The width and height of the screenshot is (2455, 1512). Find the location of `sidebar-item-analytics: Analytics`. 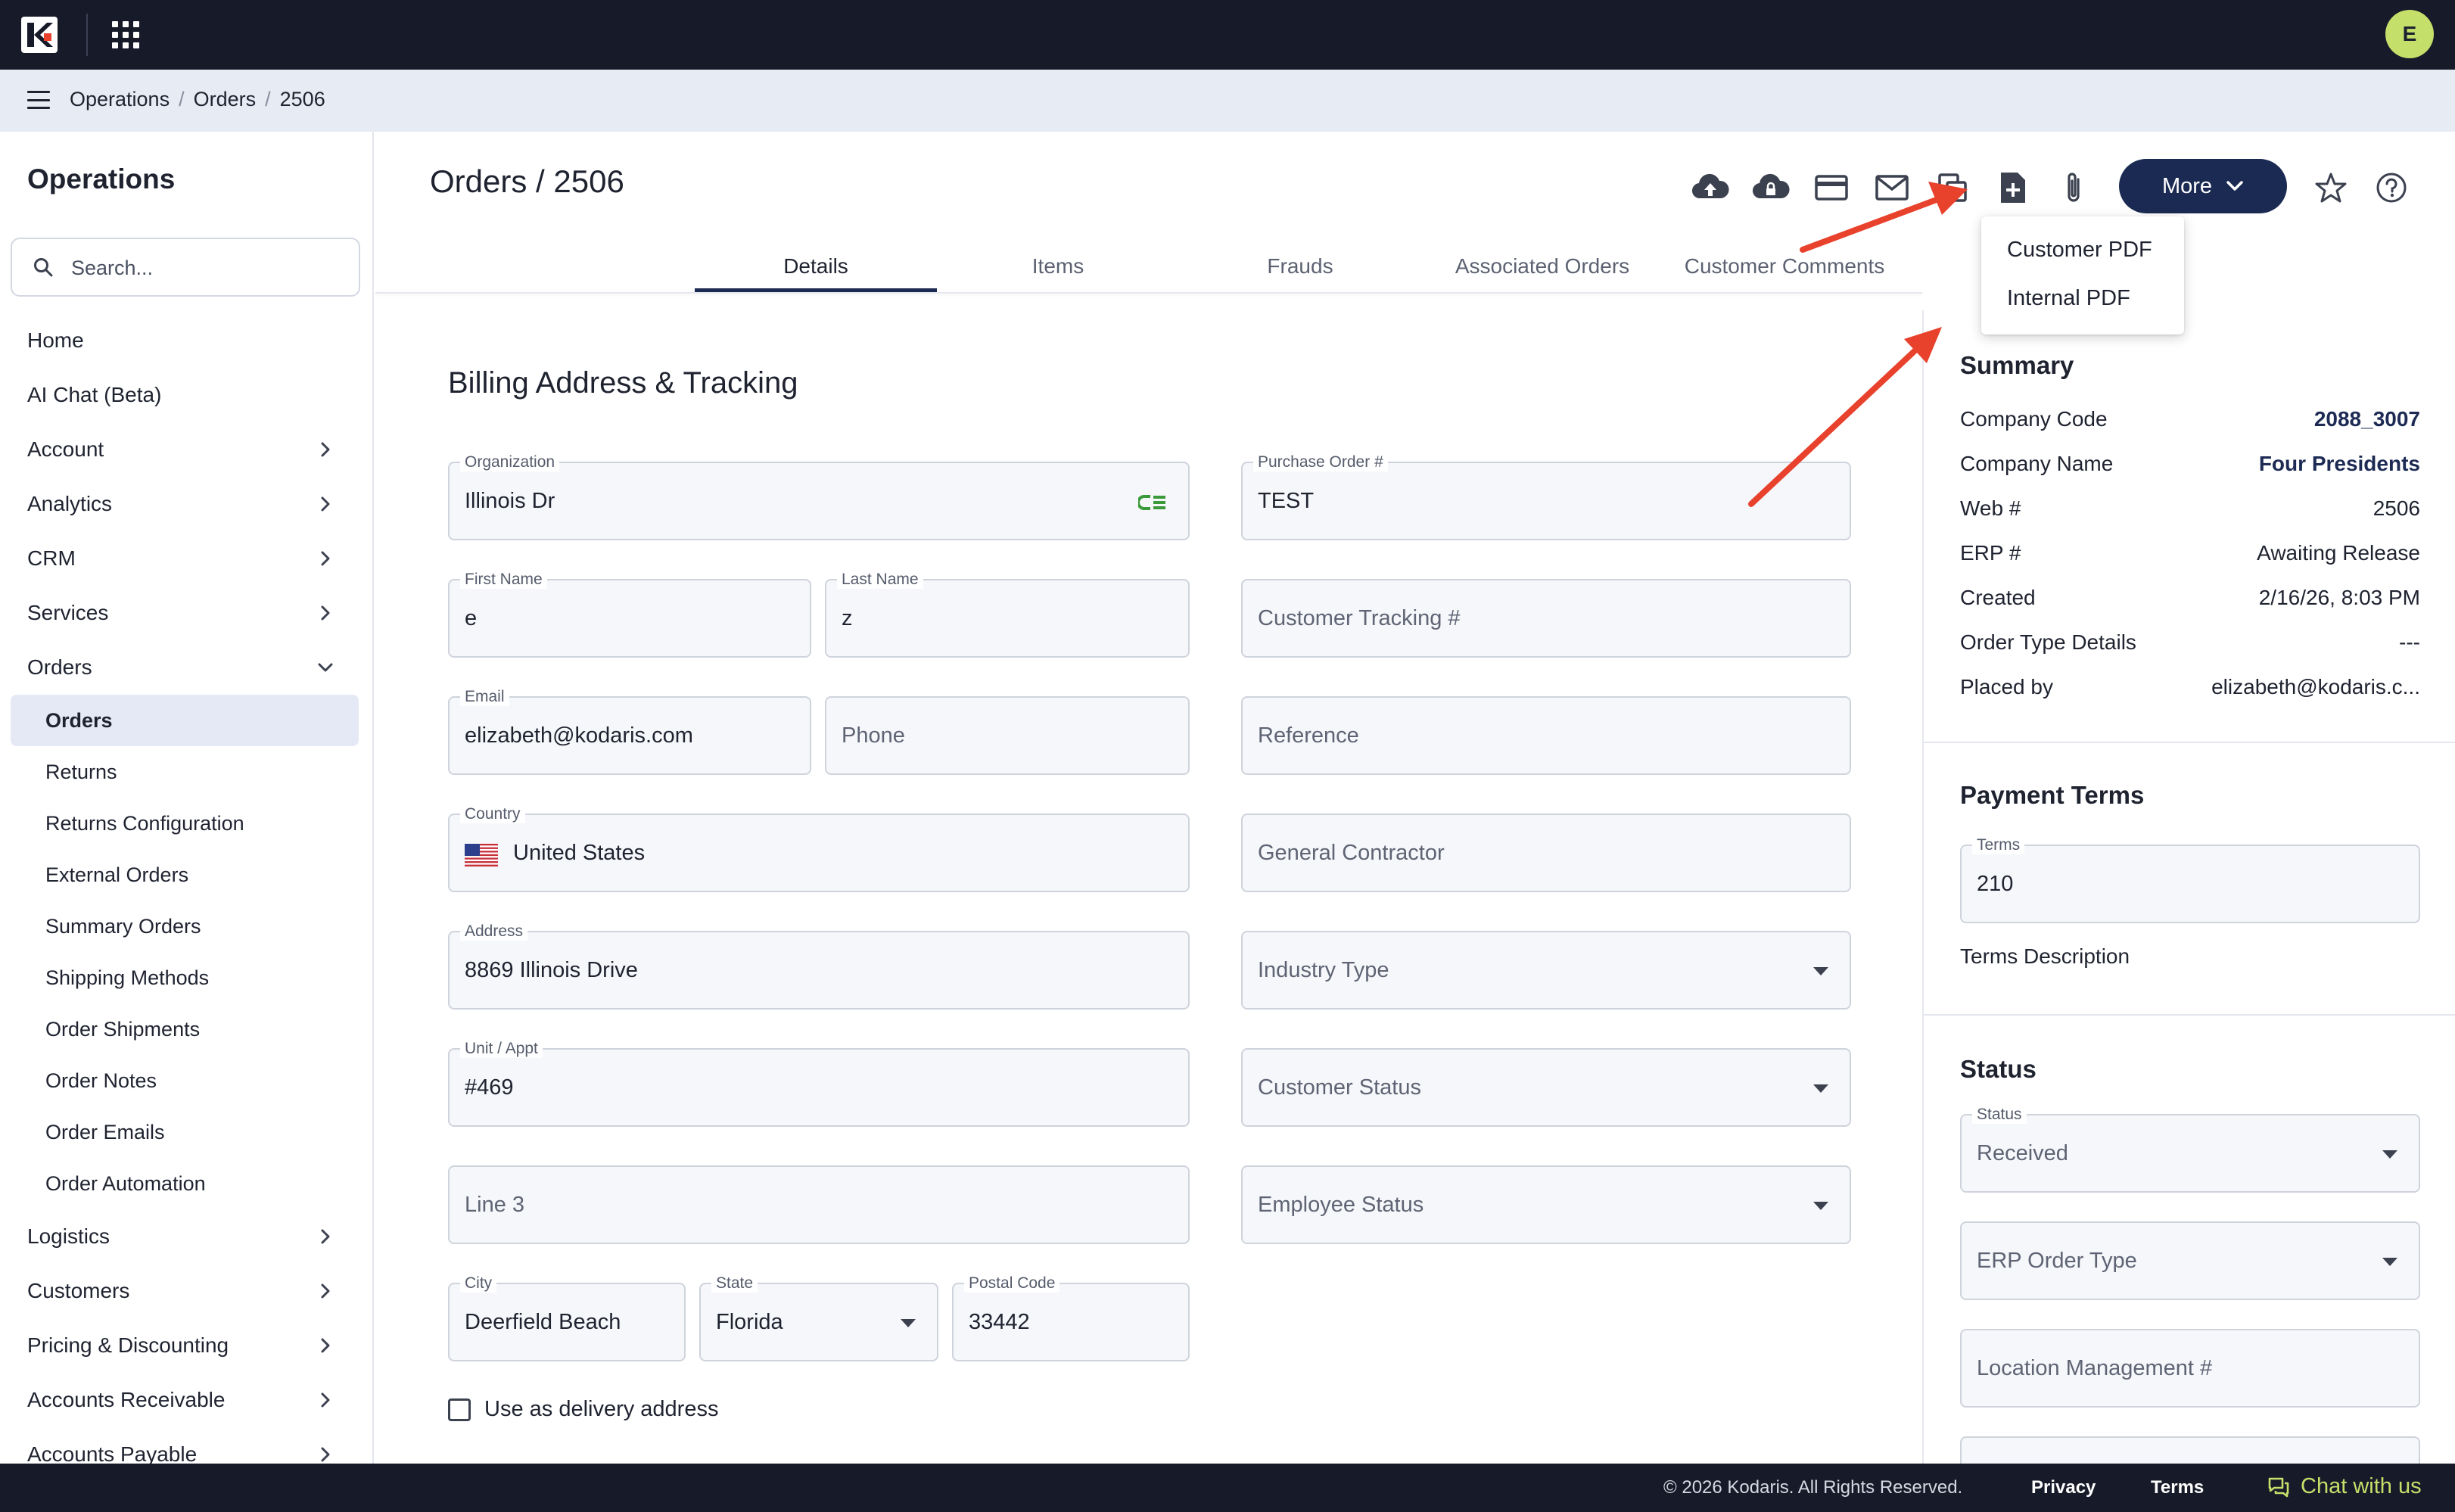

sidebar-item-analytics: Analytics is located at coordinates (186, 504).